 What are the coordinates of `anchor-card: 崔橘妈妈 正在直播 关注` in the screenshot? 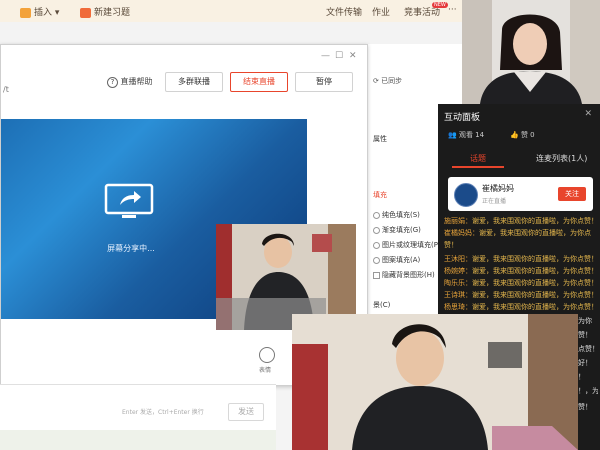 It's located at (520, 194).